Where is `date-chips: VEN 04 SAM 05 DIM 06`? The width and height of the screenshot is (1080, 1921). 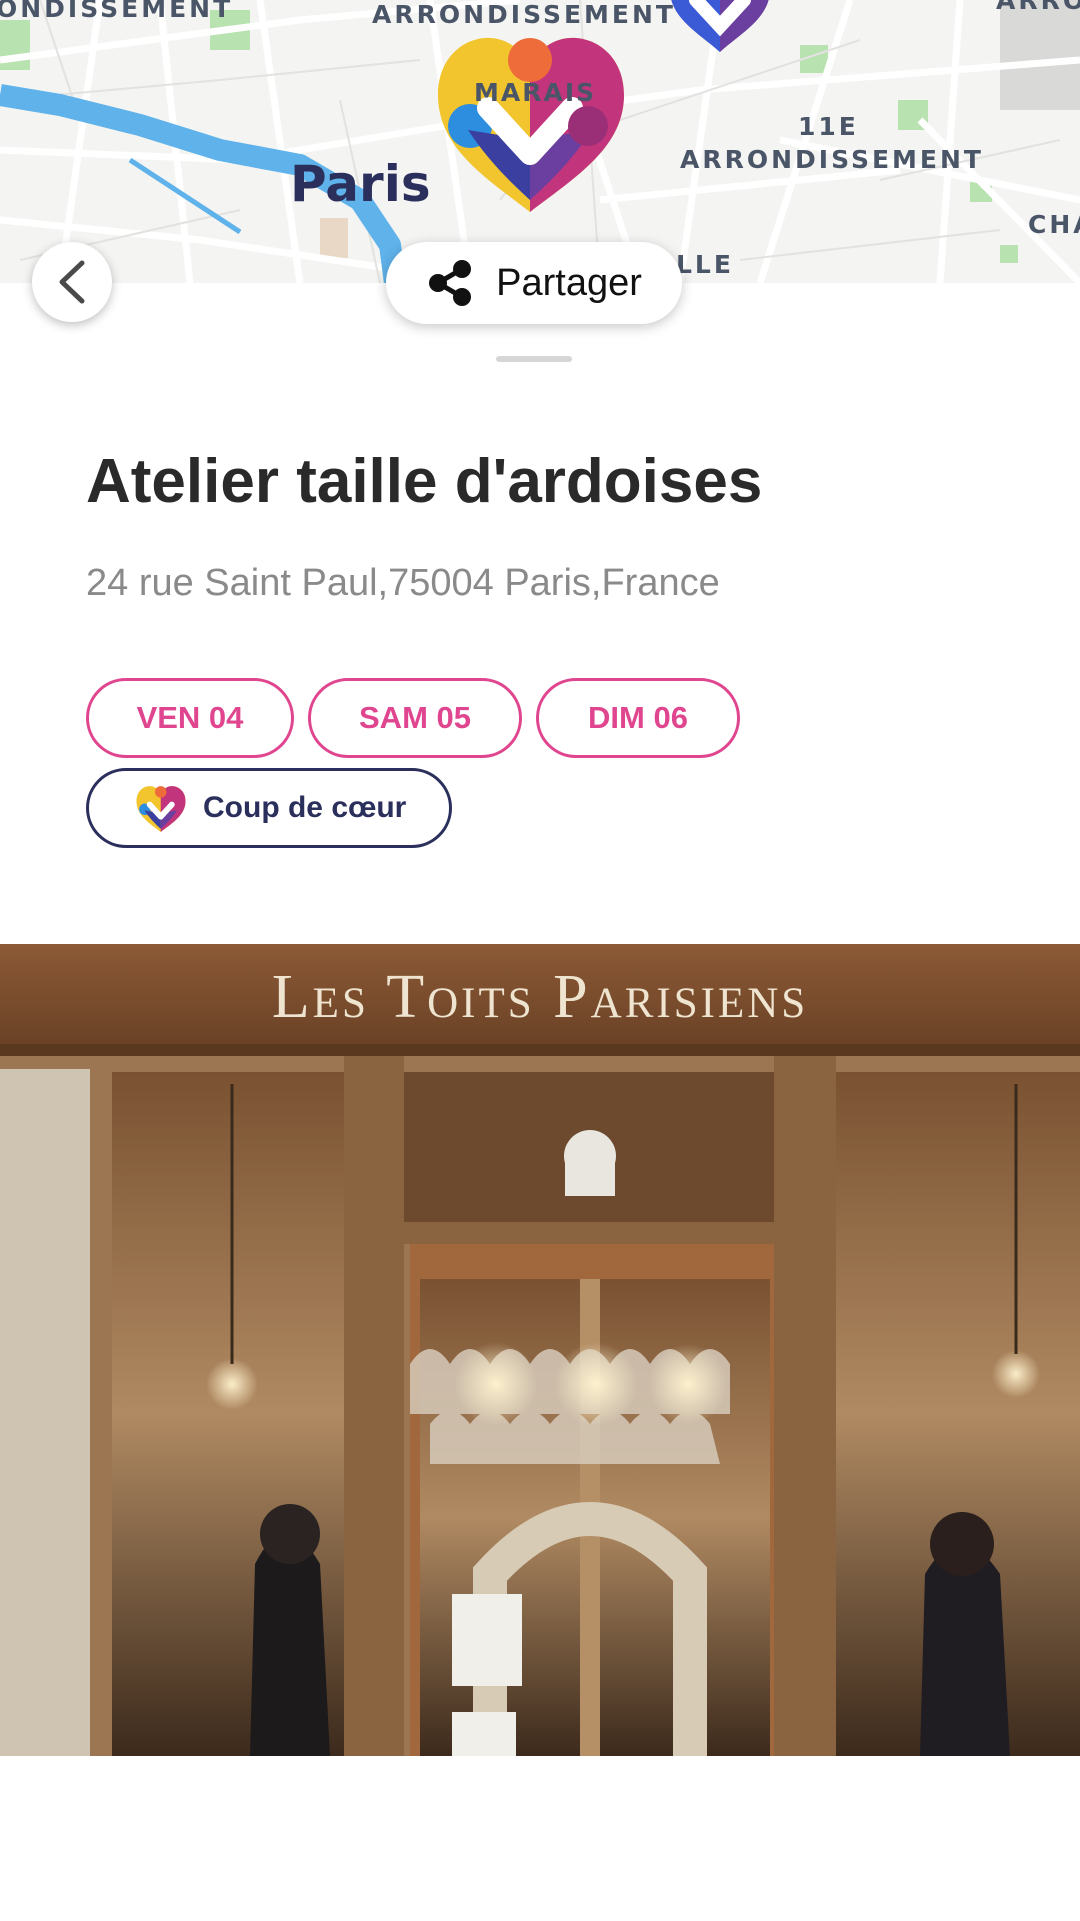
date-chips: VEN 04 SAM 05 DIM 06 is located at coordinates (413, 718).